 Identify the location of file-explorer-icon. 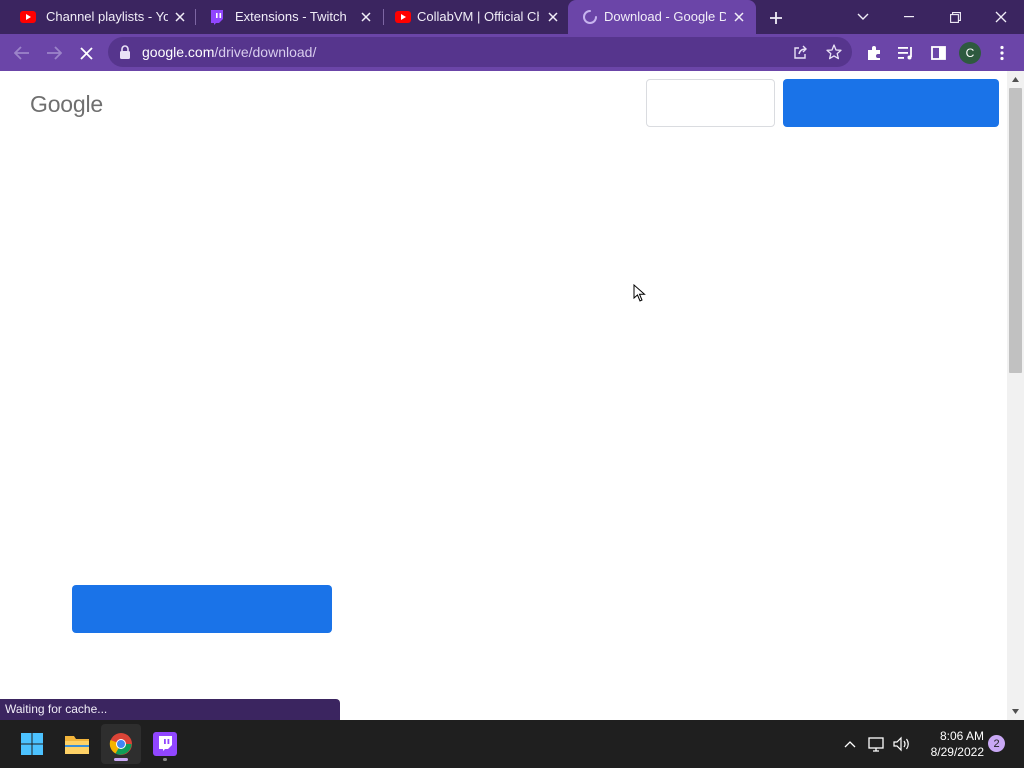
(77, 745).